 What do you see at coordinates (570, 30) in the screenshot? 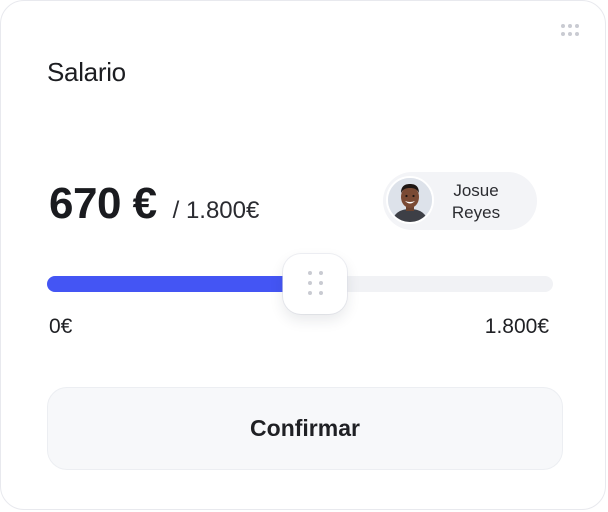
I see `drag-handle-icon` at bounding box center [570, 30].